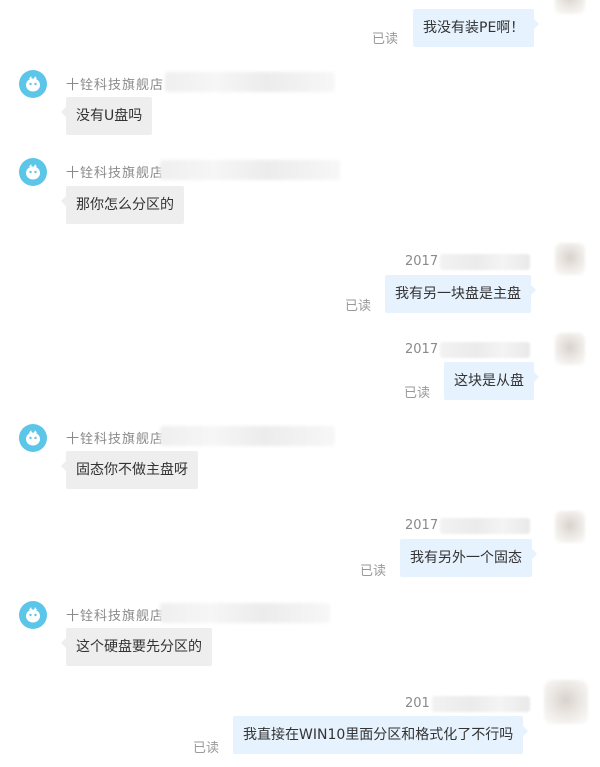 The height and width of the screenshot is (767, 600). Describe the element at coordinates (122, 205) in the screenshot. I see `message-bubble: 那你怎么分区的` at that location.